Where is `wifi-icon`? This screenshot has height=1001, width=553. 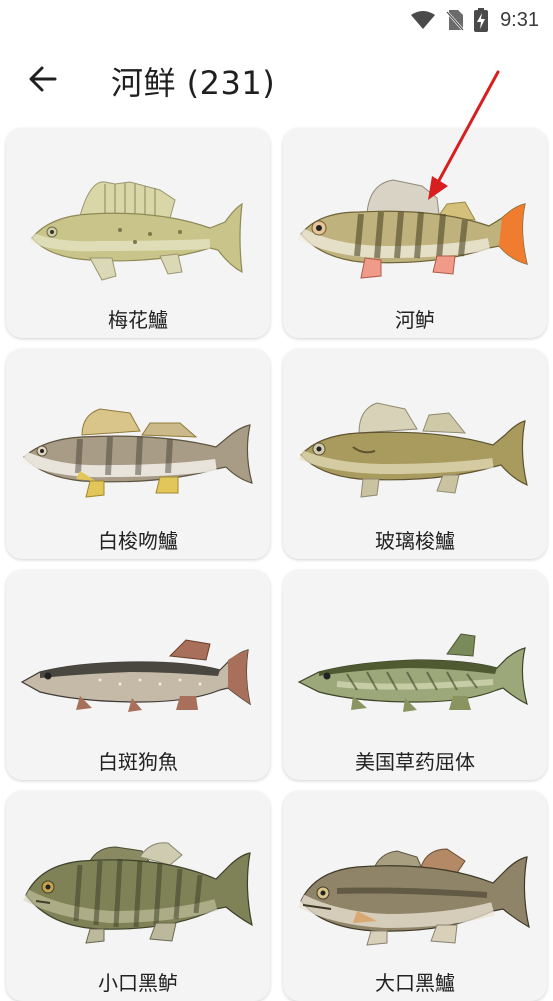 wifi-icon is located at coordinates (423, 20).